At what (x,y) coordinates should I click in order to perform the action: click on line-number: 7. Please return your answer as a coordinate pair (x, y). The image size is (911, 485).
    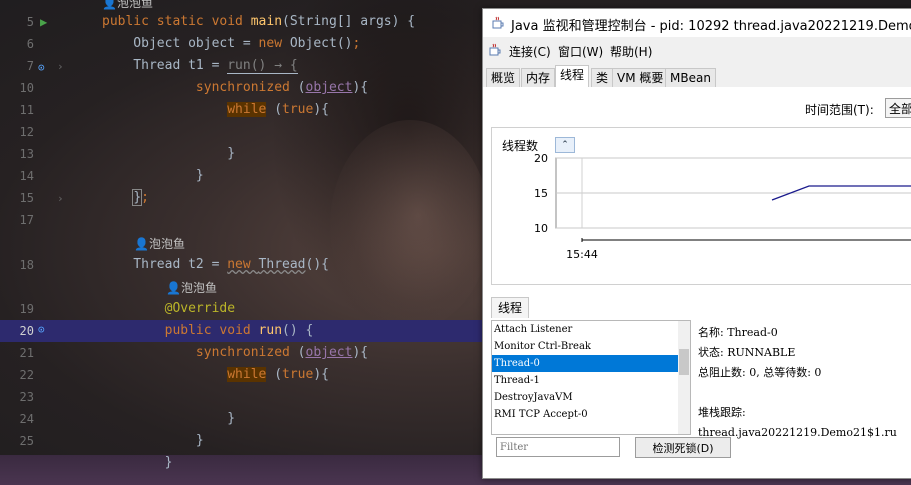
    Looking at the image, I should click on (30, 66).